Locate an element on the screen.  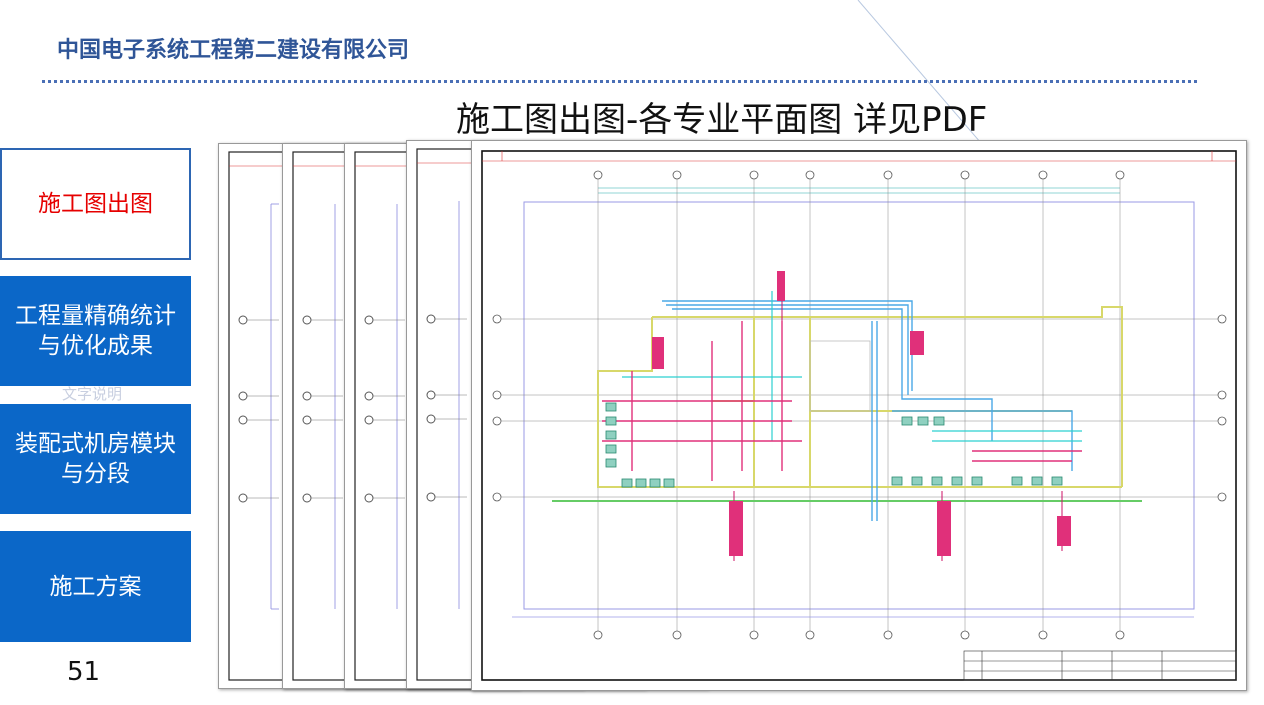
slide-title: 施工图出图-各专业平面图 详见PDF is located at coordinates (722, 120).